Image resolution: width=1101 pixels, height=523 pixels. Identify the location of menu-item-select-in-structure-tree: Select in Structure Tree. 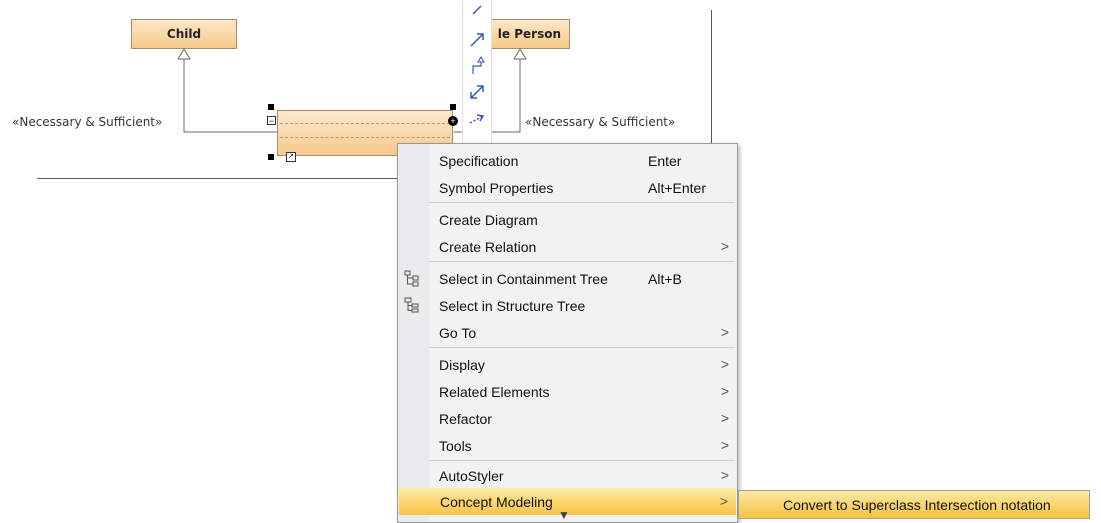
(567, 305).